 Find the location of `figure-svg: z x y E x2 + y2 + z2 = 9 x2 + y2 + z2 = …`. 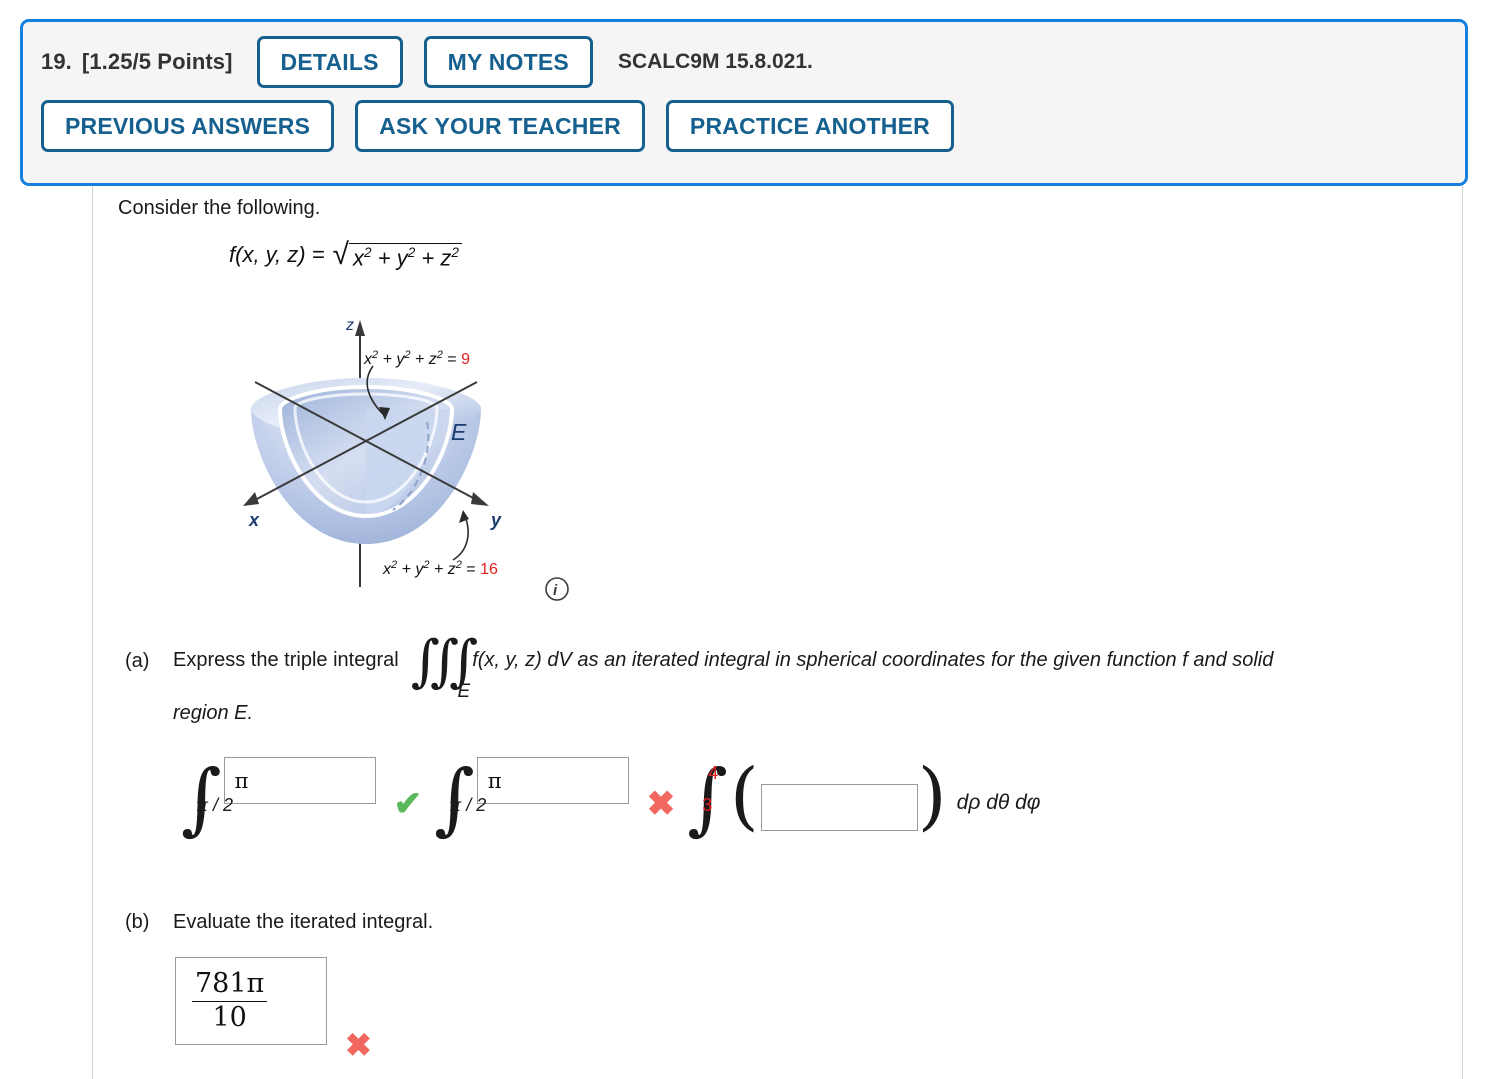

figure-svg: z x y E x2 + y2 + z2 = 9 x2 + y2 + z2 = … is located at coordinates (406, 459).